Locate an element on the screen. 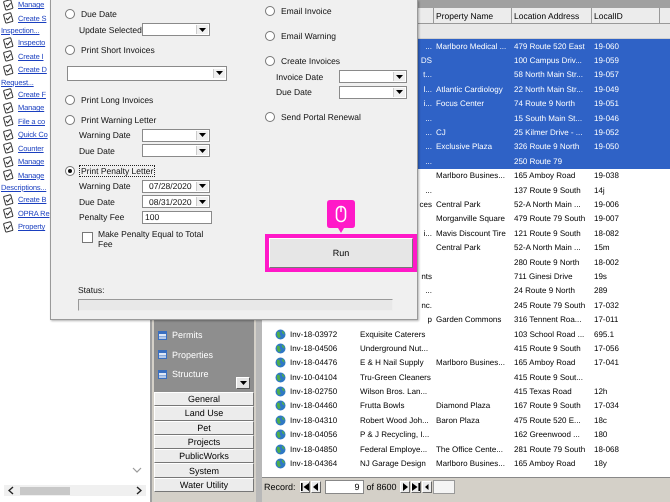 Image resolution: width=670 pixels, height=502 pixels. table-cell: 15m is located at coordinates (602, 247).